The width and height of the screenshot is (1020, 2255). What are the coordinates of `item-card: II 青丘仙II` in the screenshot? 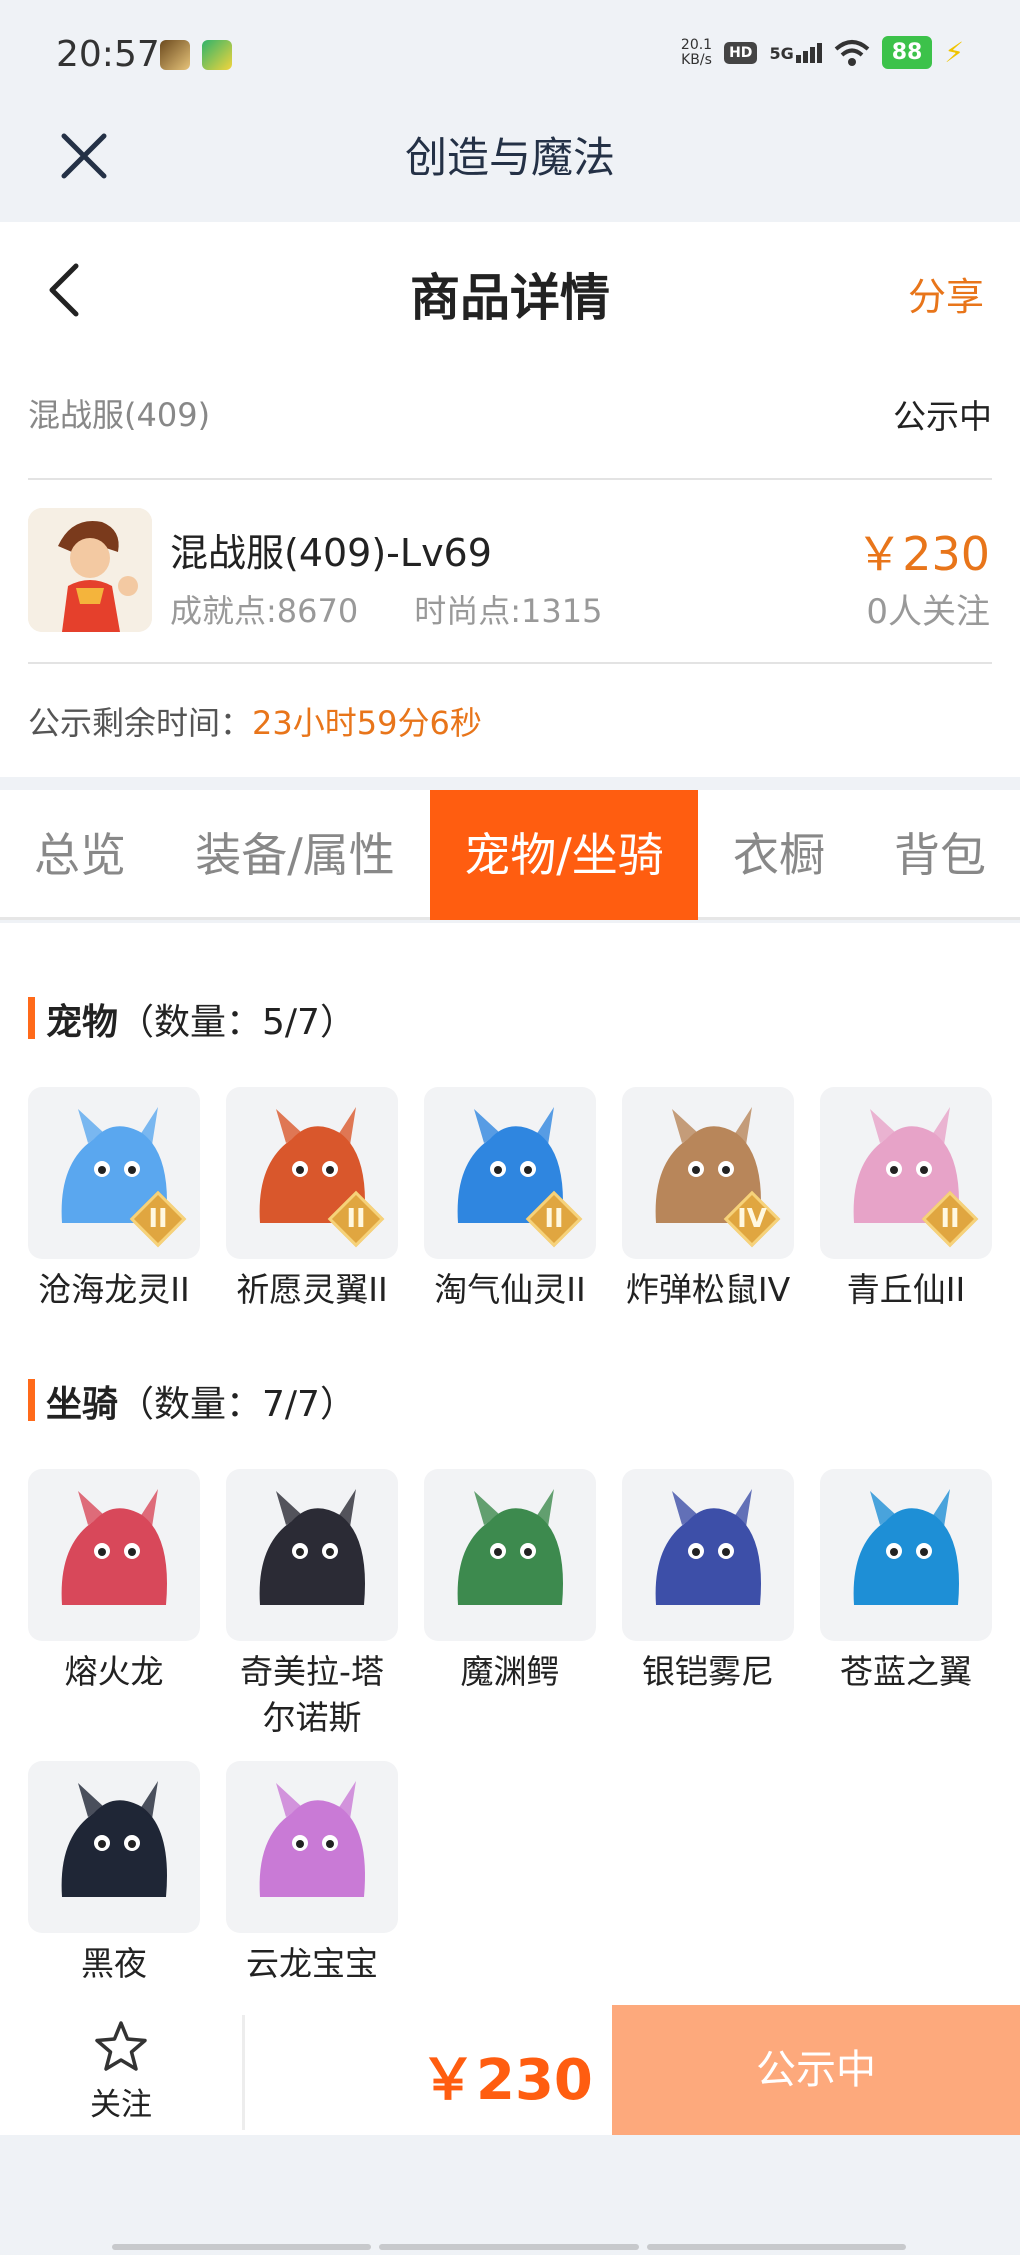 It's located at (906, 1200).